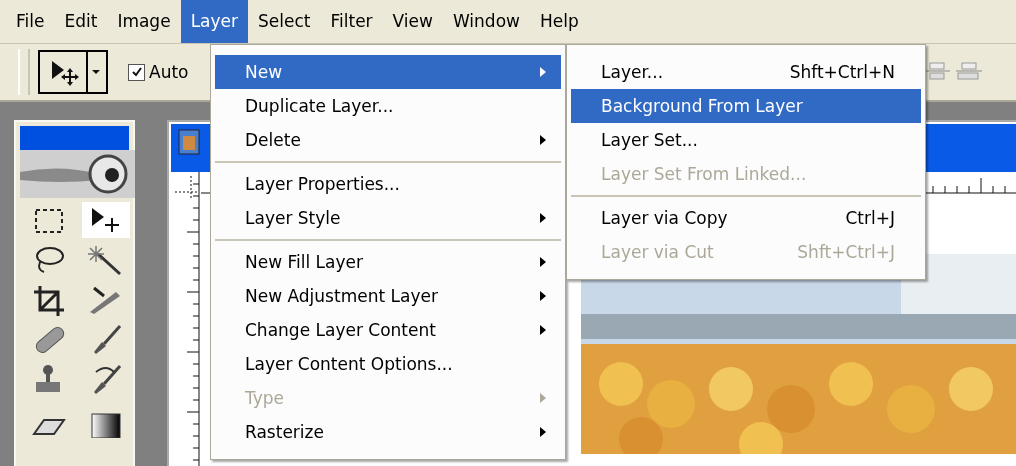 This screenshot has height=466, width=1016. What do you see at coordinates (559, 21) in the screenshot?
I see `menu-bar-item: Help` at bounding box center [559, 21].